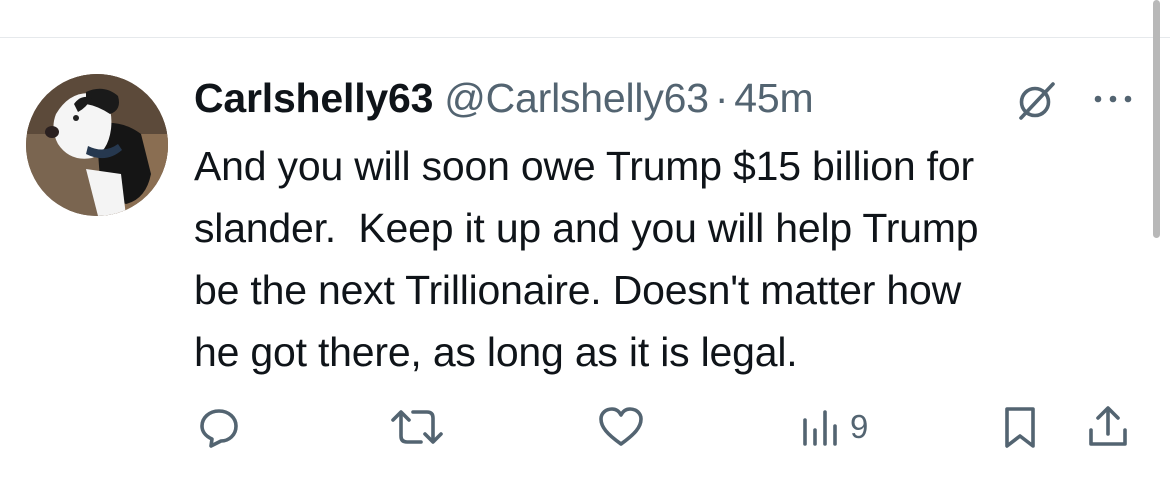 The height and width of the screenshot is (491, 1170). I want to click on share-button, so click(1108, 427).